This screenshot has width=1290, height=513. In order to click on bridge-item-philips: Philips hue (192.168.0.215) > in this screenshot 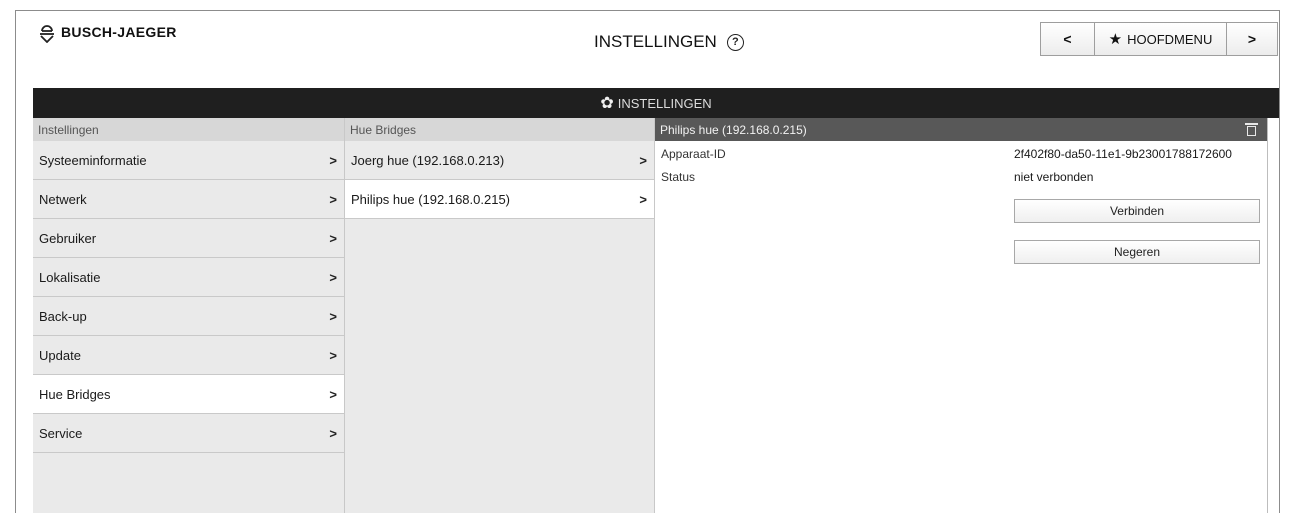, I will do `click(499, 199)`.